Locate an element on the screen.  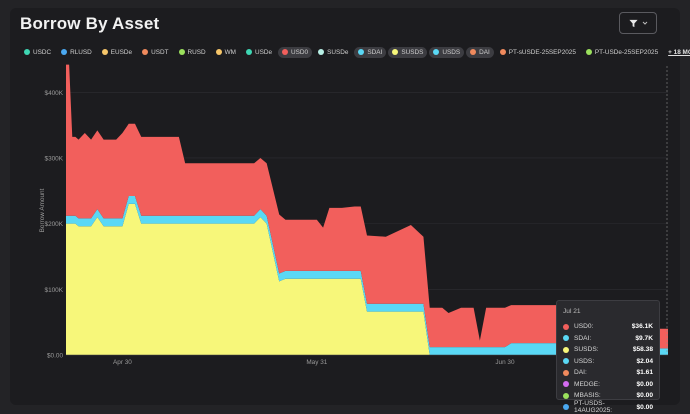
y-tick-label: $0.00 is located at coordinates (55, 356).